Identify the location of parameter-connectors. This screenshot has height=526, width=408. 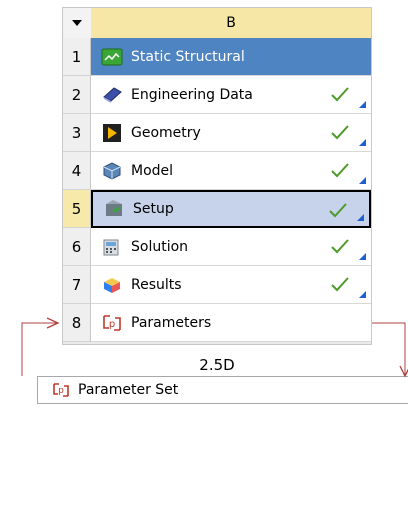
(214, 347).